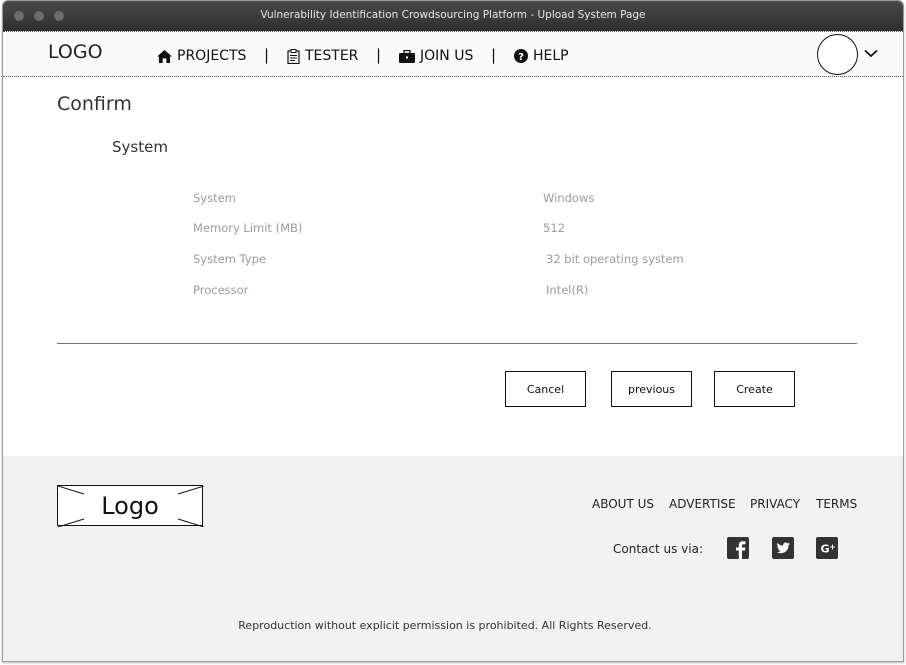 The image size is (906, 665). What do you see at coordinates (775, 504) in the screenshot?
I see `footer-link-privacy: PRIVACY` at bounding box center [775, 504].